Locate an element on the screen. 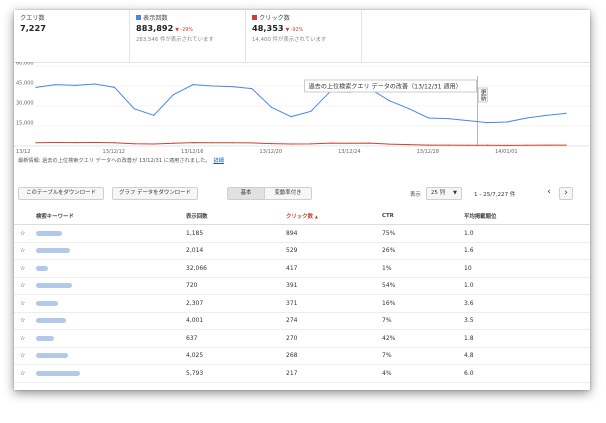 This screenshot has width=606, height=423. segment-with-changes: 変動率付き is located at coordinates (288, 193).